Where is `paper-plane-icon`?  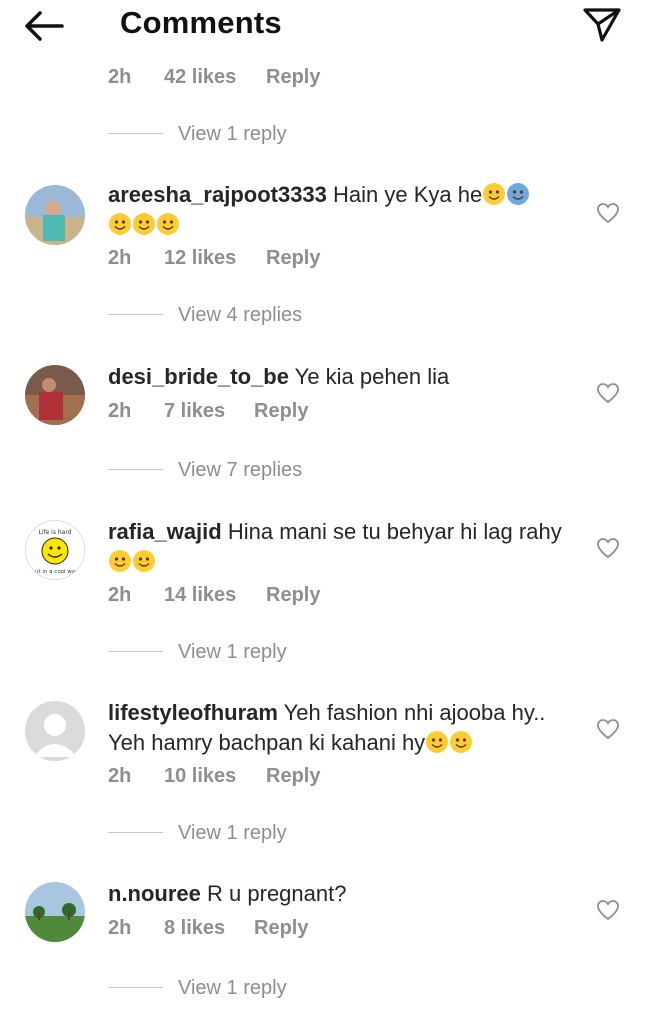
paper-plane-icon is located at coordinates (602, 25).